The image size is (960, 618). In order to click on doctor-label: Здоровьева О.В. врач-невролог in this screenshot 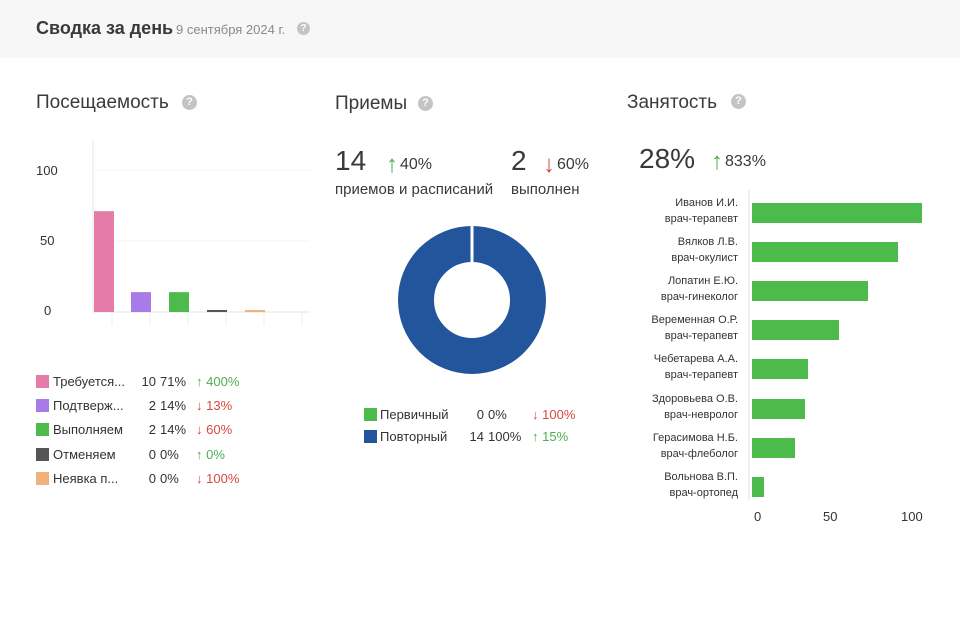, I will do `click(669, 407)`.